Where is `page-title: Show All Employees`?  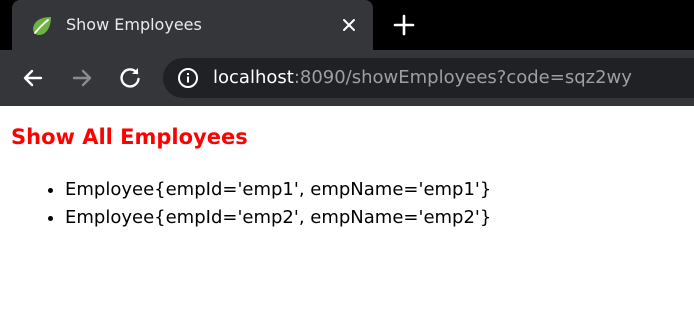 page-title: Show All Employees is located at coordinates (129, 137).